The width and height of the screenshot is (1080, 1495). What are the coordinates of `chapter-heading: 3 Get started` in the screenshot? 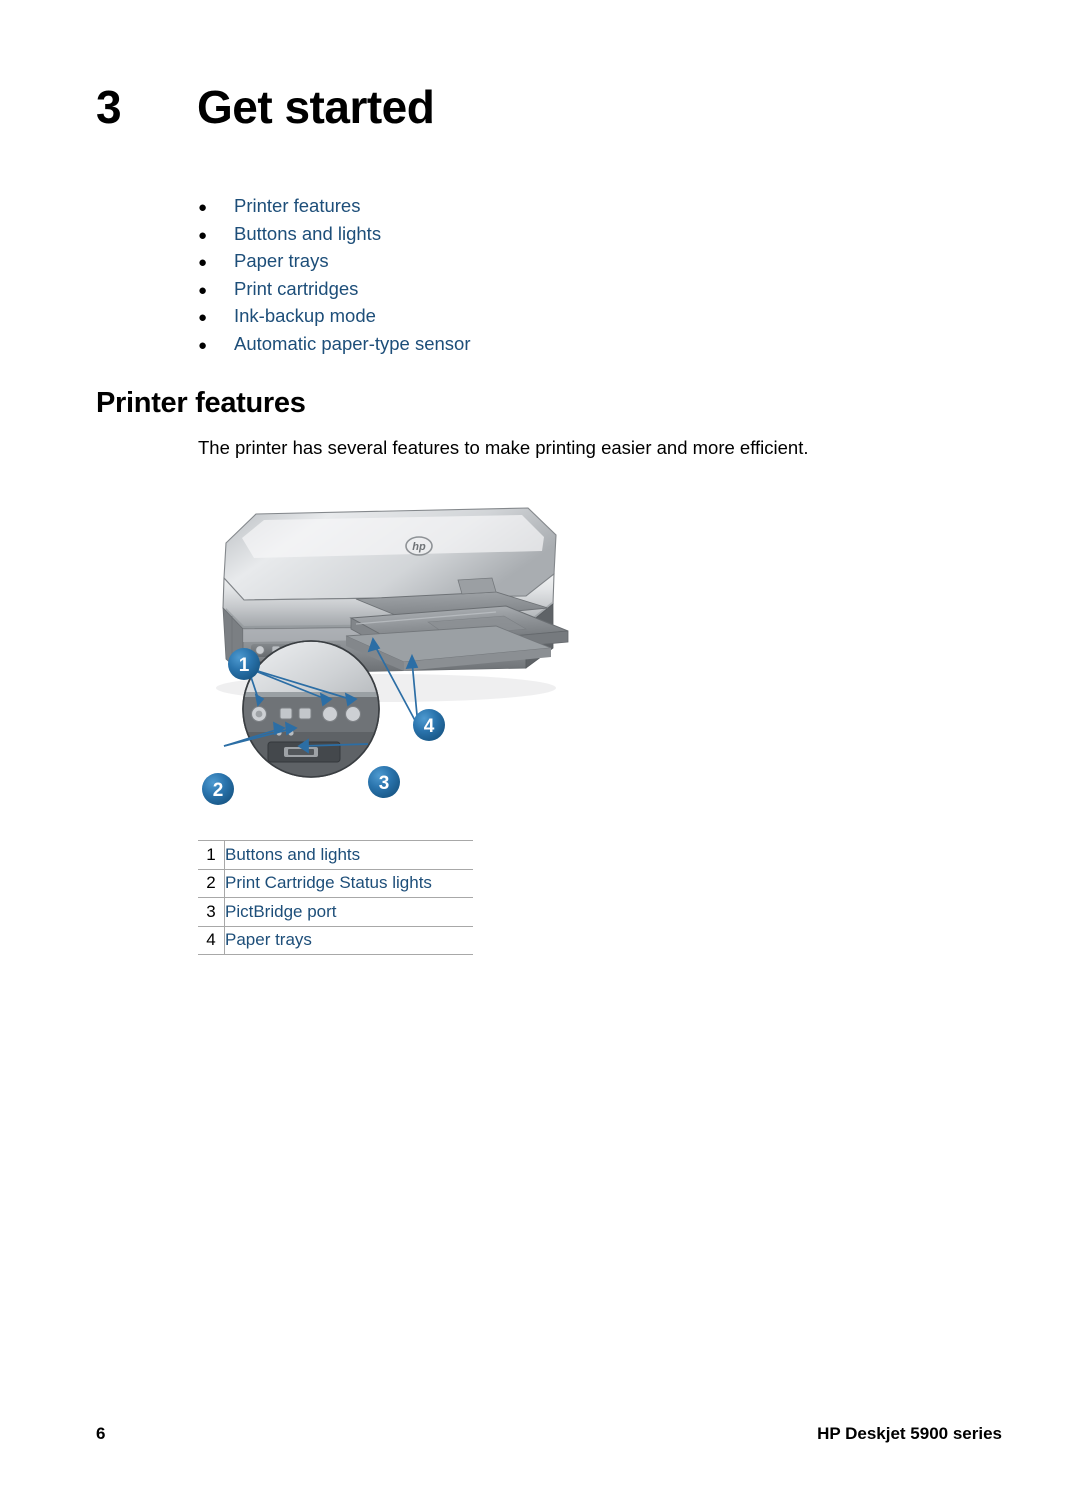 It's located at (506, 113).